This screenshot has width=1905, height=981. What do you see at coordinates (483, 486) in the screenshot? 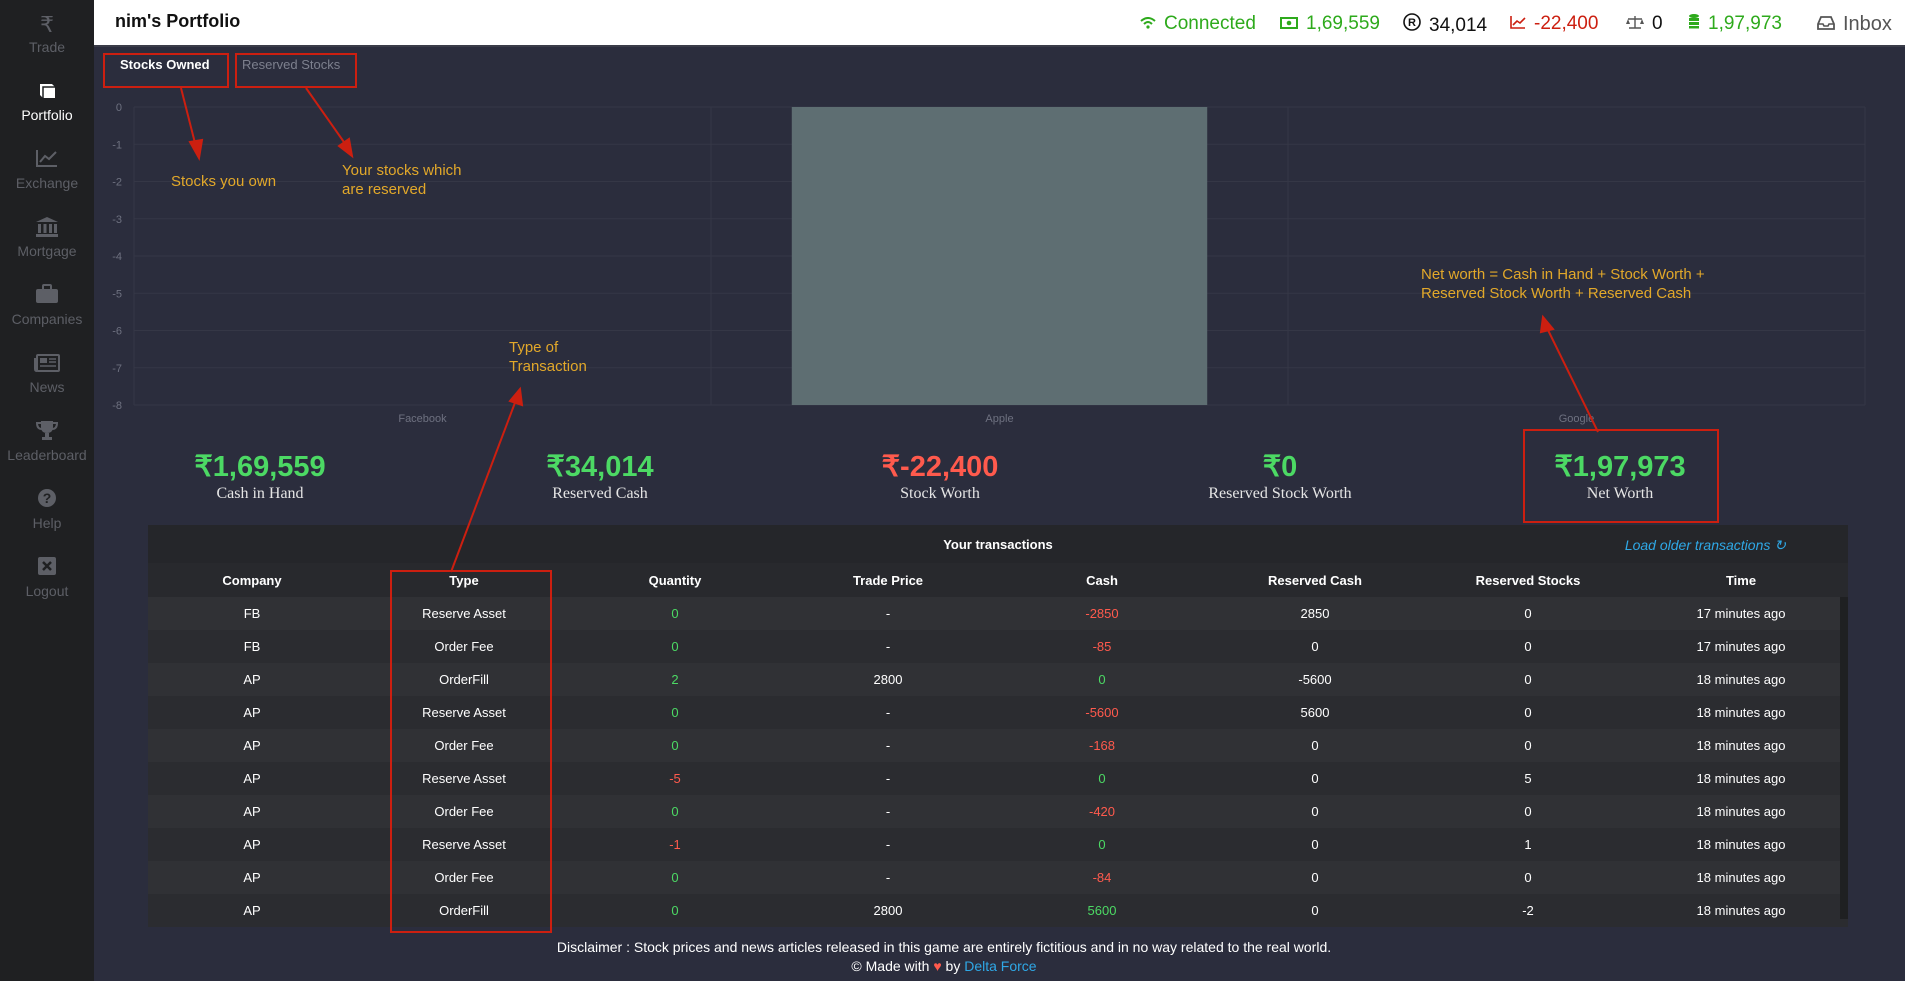
I see `arrow-transaction-type` at bounding box center [483, 486].